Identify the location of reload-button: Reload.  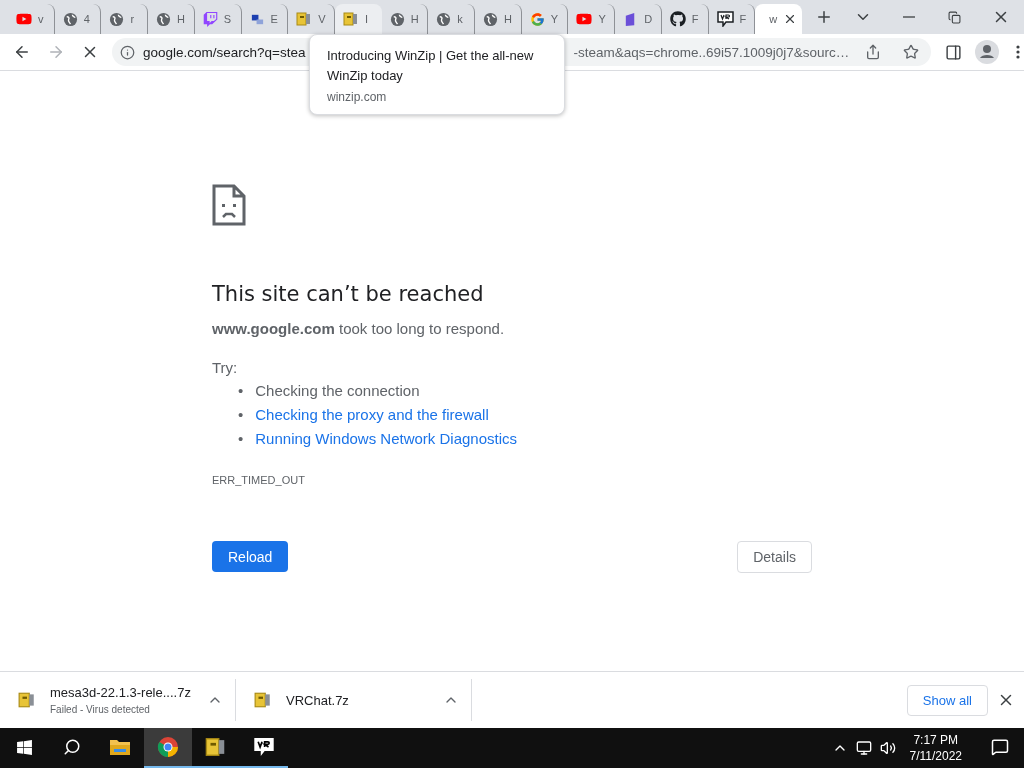
(250, 556).